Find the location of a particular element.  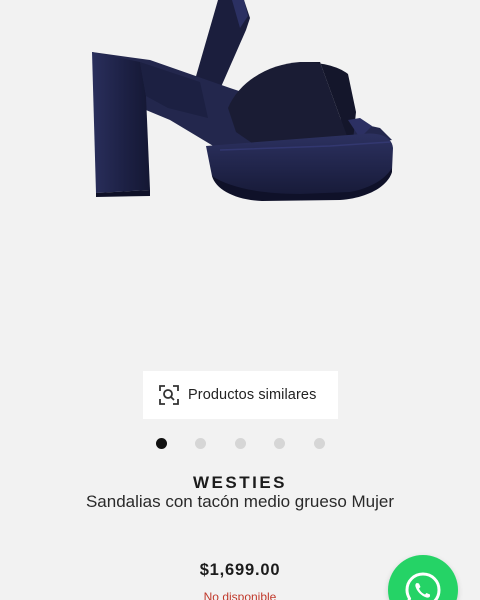

whatsapp-icon is located at coordinates (423, 586).